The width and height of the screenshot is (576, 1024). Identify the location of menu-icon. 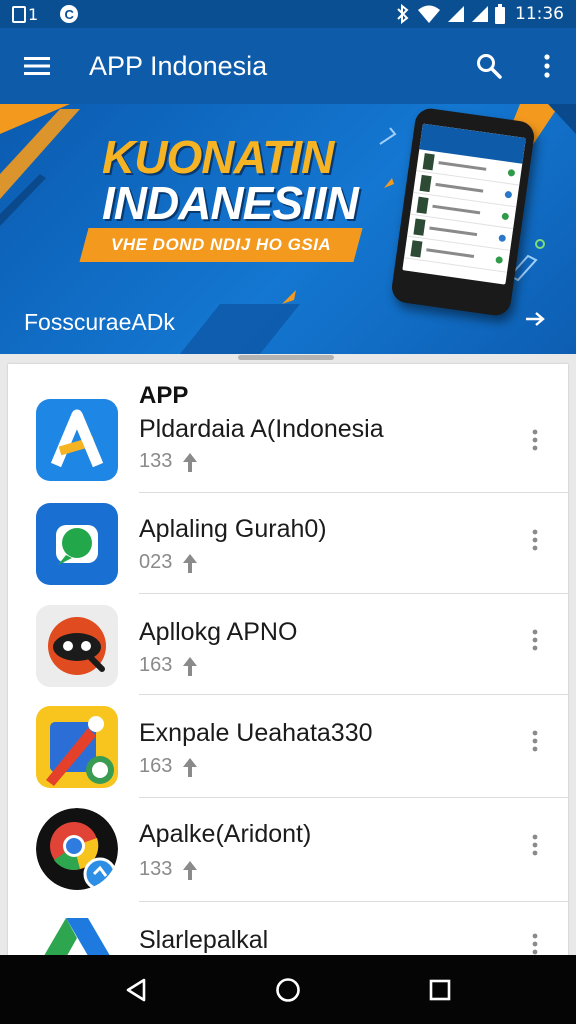
(37, 66).